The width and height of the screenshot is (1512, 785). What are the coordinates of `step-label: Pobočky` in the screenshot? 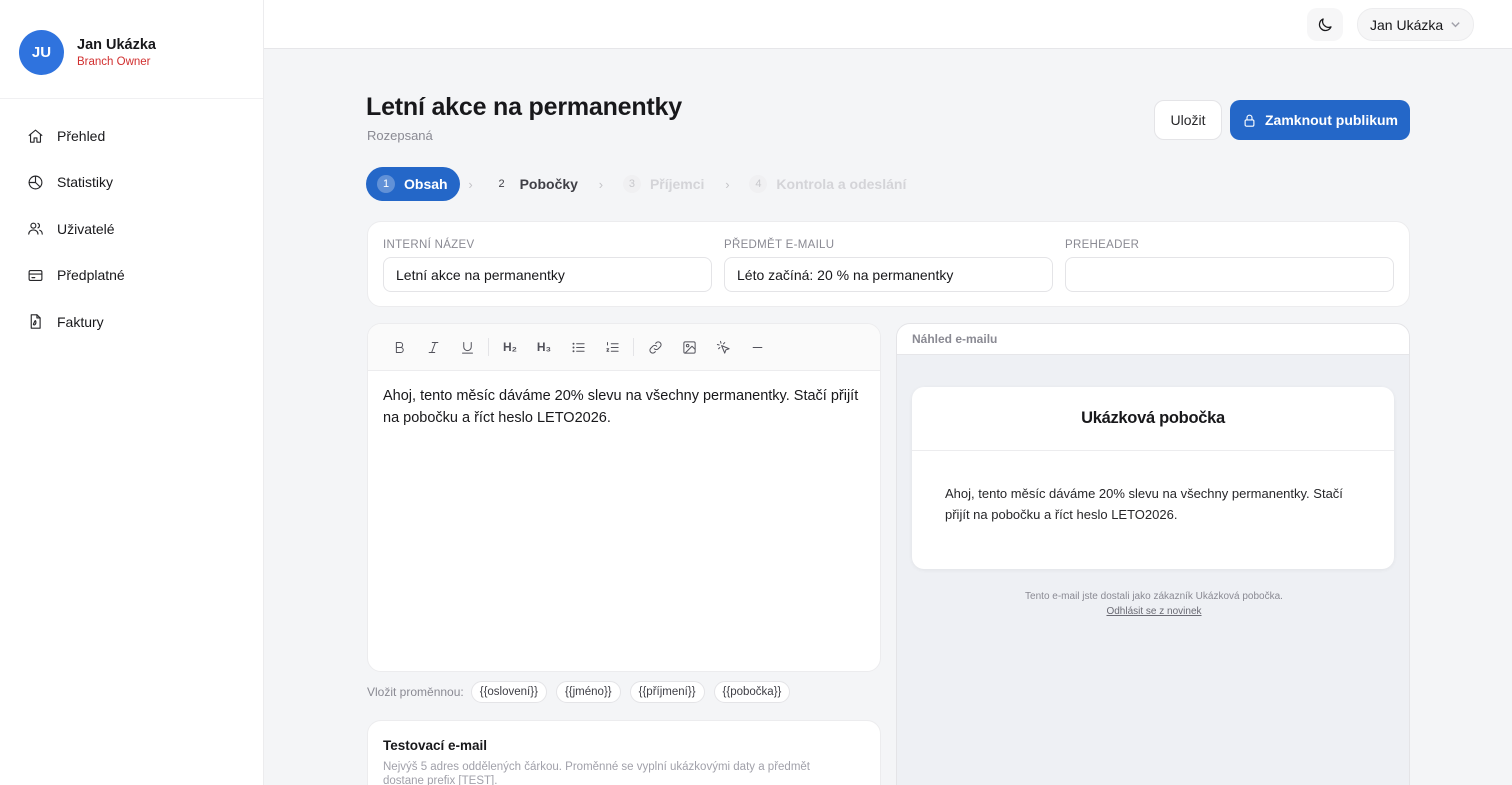 It's located at (548, 184).